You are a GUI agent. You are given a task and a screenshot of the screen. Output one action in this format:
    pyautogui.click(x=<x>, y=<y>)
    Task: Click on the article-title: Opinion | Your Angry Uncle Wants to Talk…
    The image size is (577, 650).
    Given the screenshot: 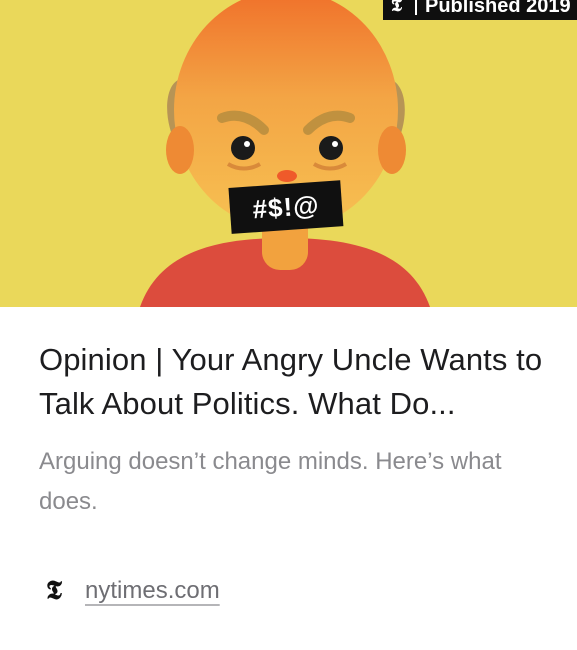 What is the action you would take?
    pyautogui.click(x=294, y=382)
    